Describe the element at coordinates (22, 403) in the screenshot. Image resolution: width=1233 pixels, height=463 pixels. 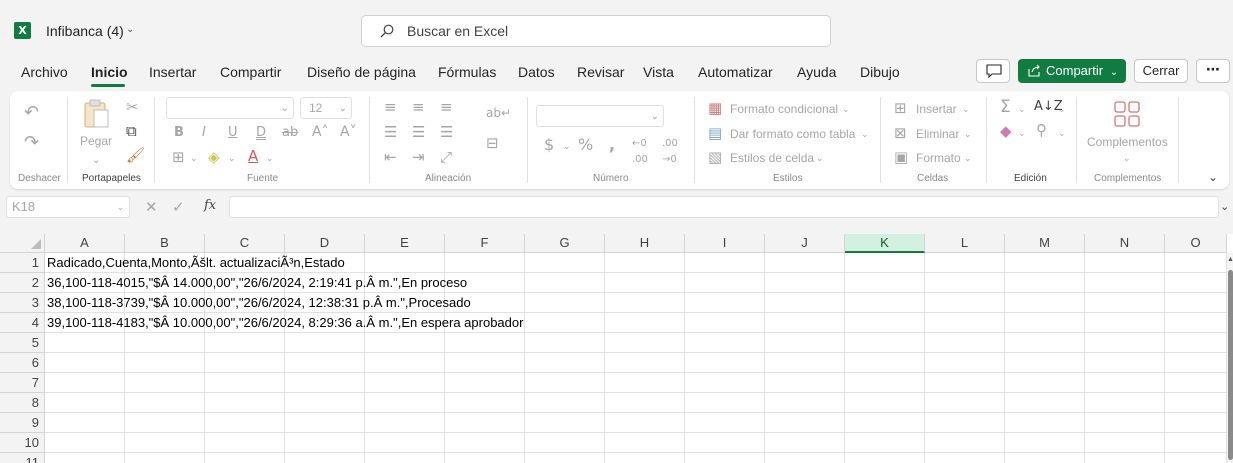
I see `row-header-8: 8` at that location.